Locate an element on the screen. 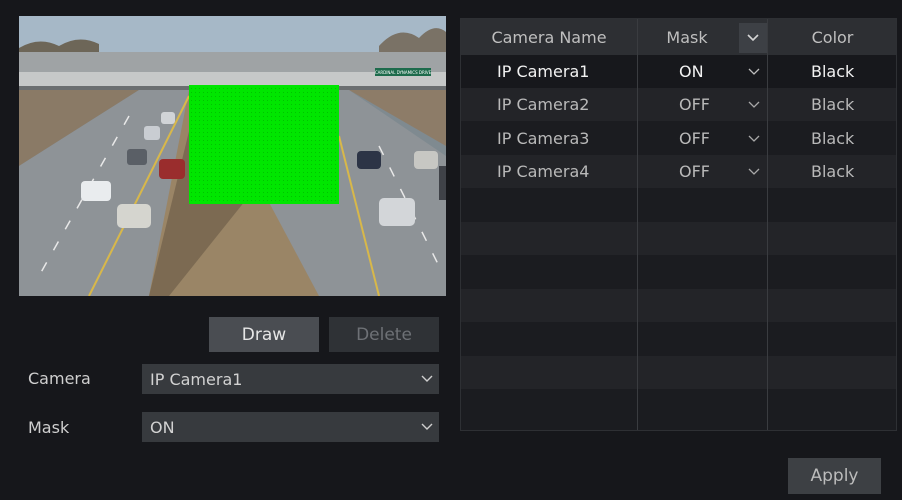 The width and height of the screenshot is (902, 500). table-row: IP Camera2 OFF Black is located at coordinates (678, 104).